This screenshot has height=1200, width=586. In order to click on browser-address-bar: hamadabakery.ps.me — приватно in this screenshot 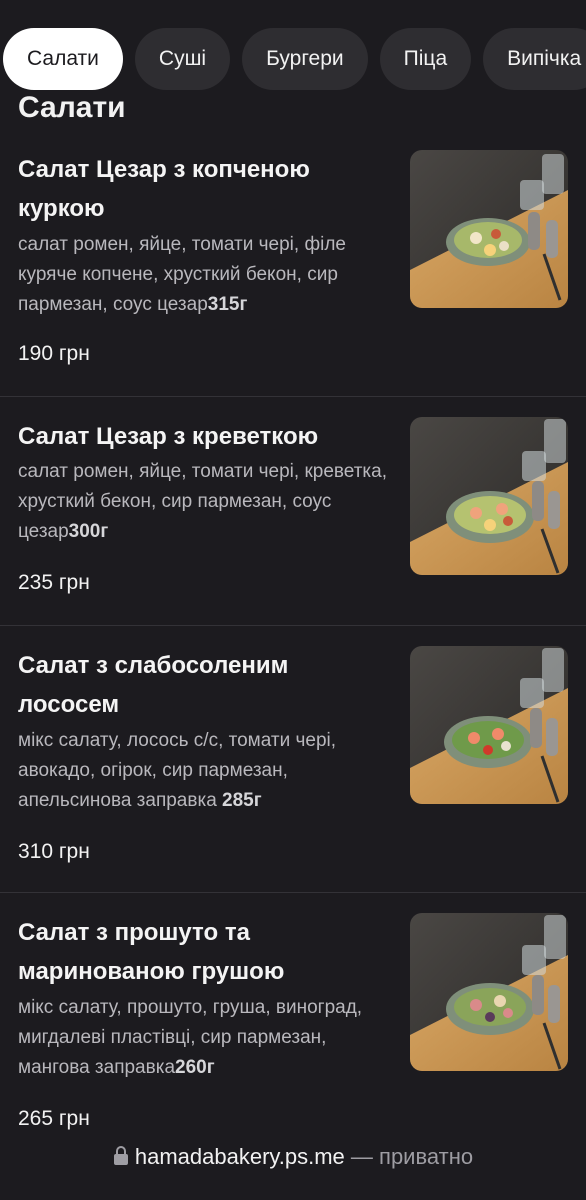, I will do `click(293, 1165)`.